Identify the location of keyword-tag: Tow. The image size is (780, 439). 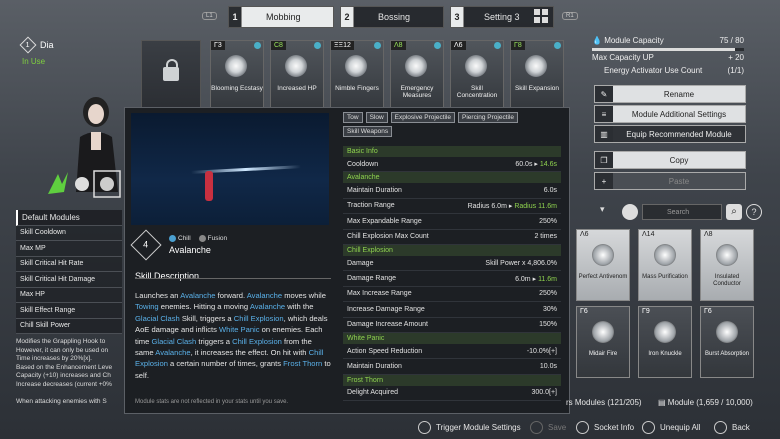
(353, 117).